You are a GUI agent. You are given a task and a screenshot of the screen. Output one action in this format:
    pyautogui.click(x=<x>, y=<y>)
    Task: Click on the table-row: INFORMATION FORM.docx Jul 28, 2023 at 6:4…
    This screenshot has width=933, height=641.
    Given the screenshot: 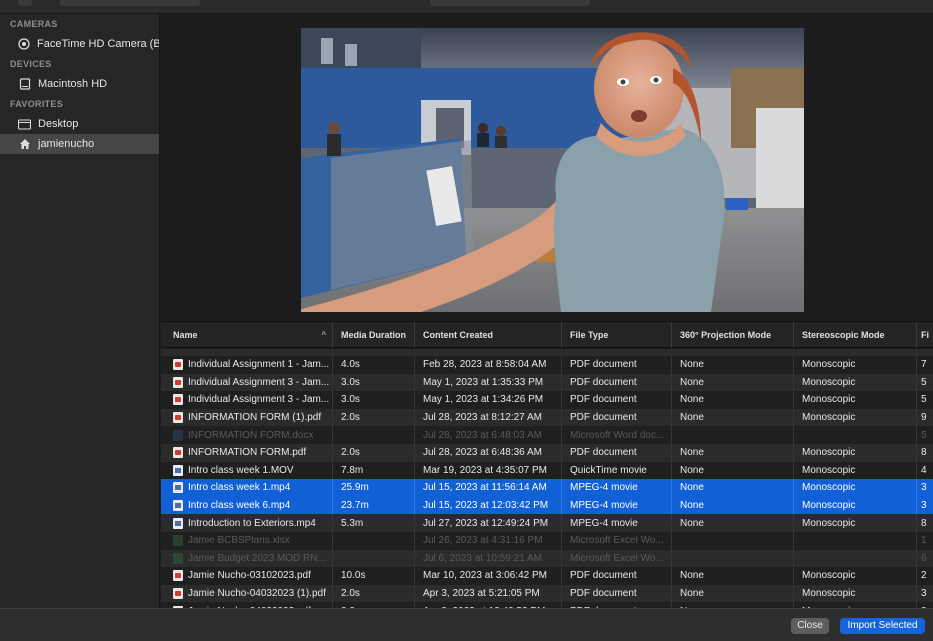 What is the action you would take?
    pyautogui.click(x=547, y=435)
    